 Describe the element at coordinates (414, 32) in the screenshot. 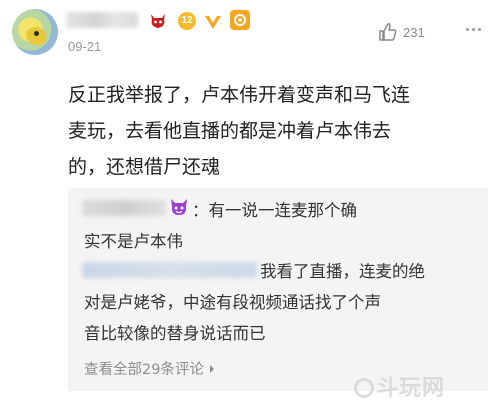

I see `like-count: 231` at that location.